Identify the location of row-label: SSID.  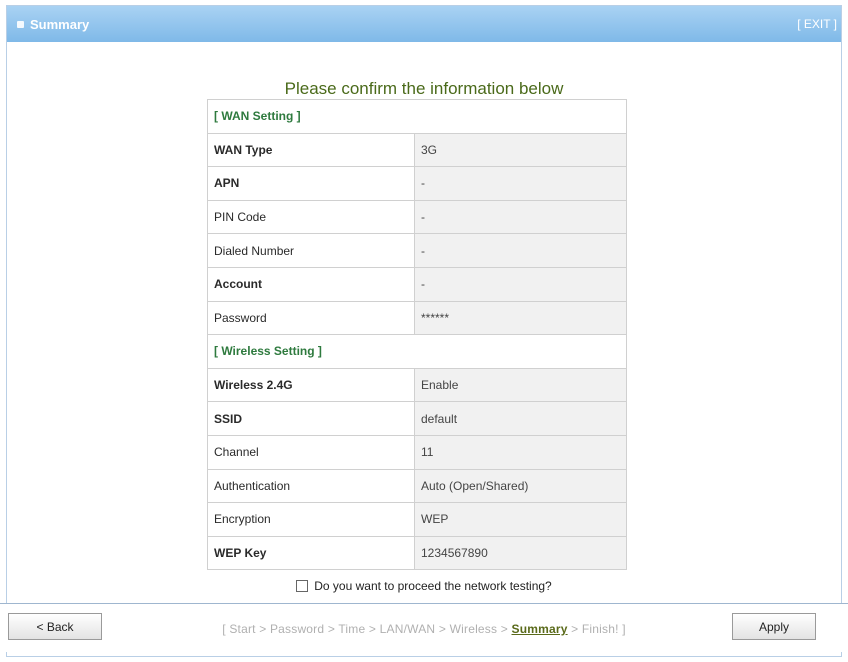
(311, 418).